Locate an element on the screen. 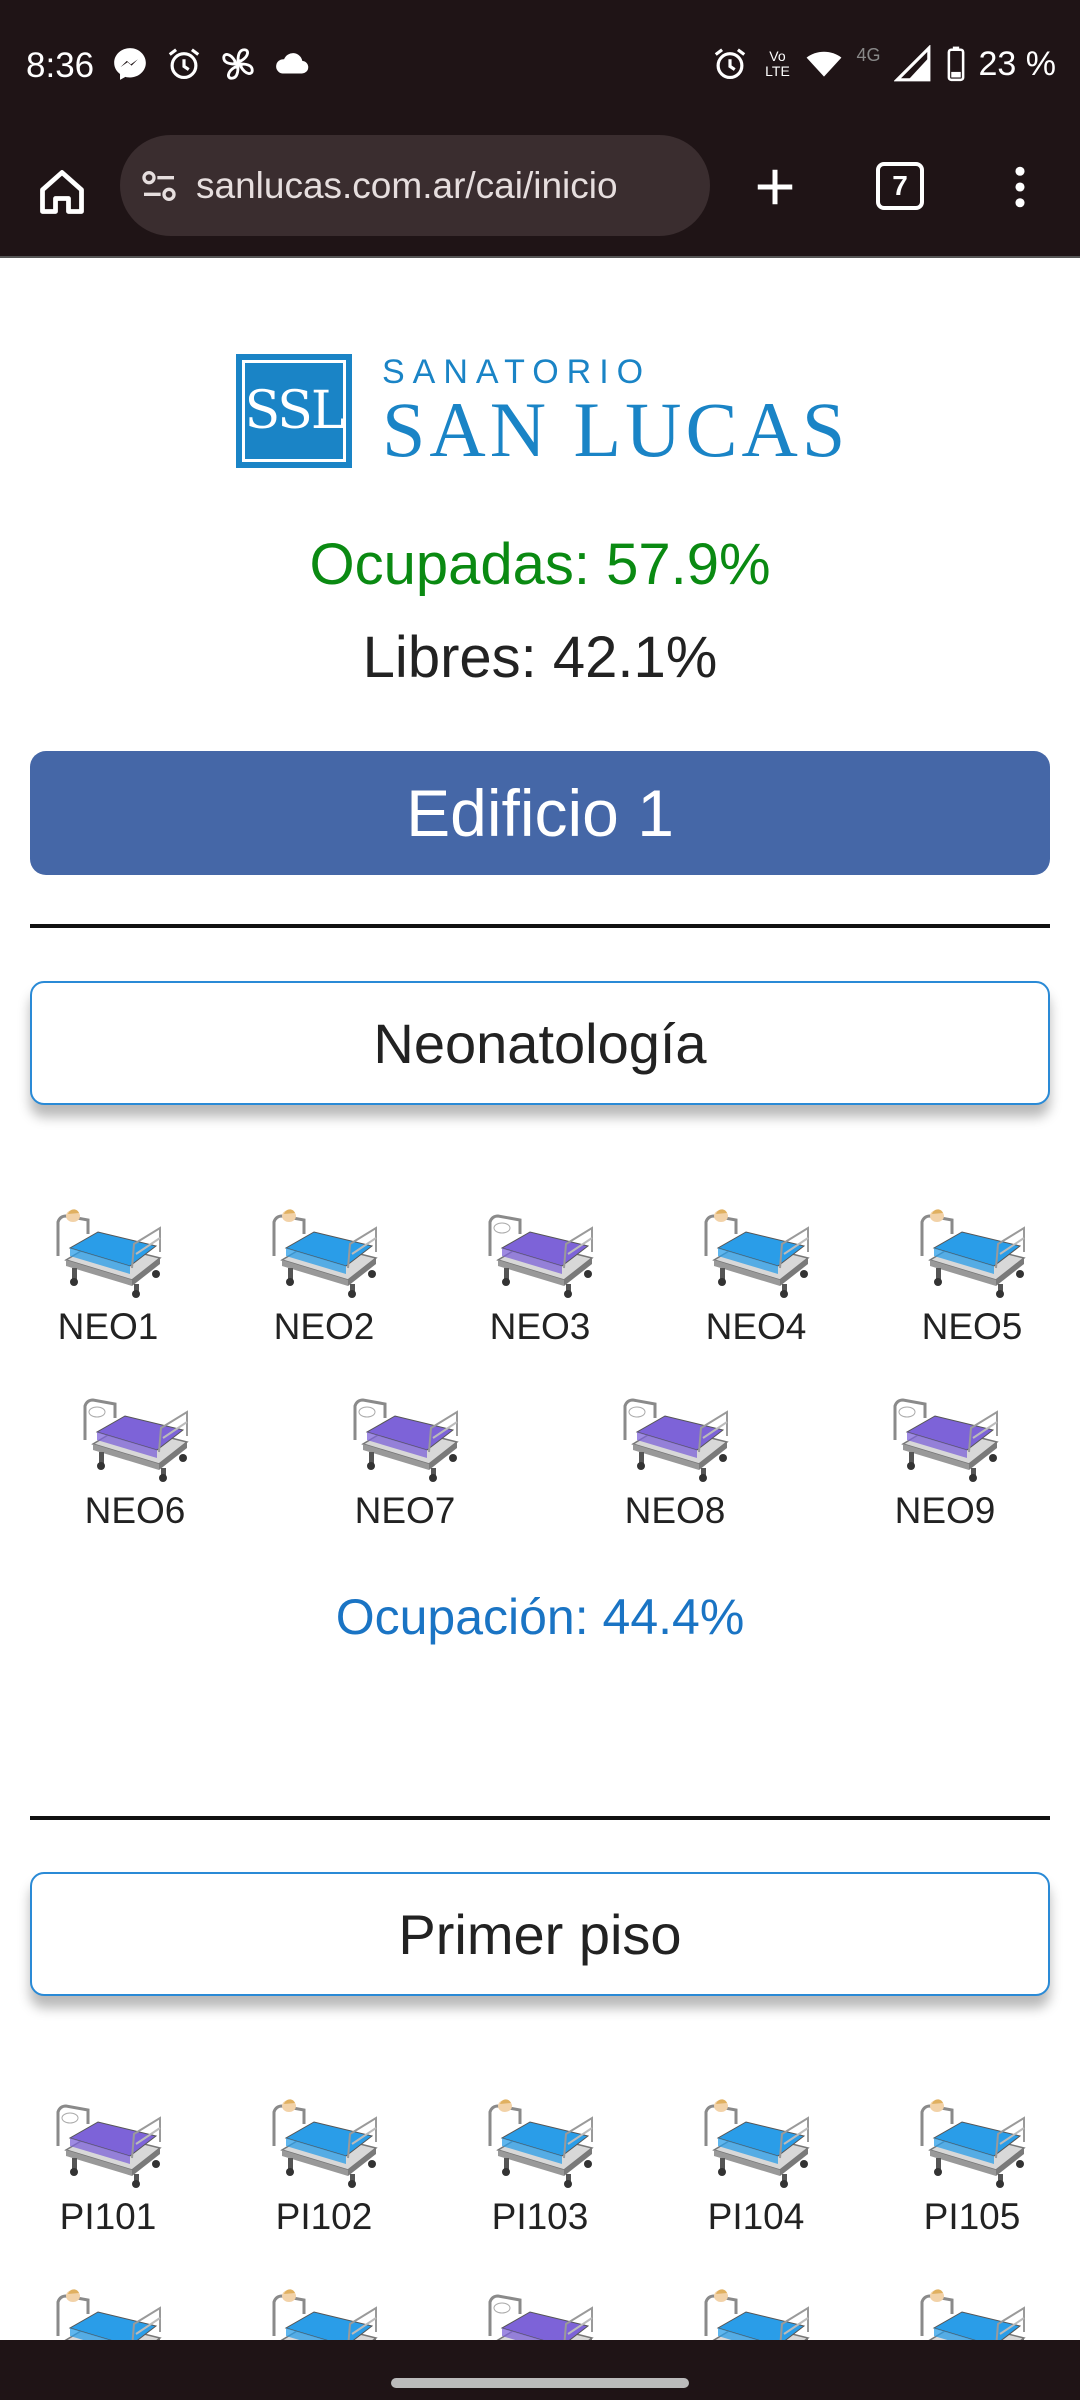 The height and width of the screenshot is (2400, 1080). bed-label: PI105 is located at coordinates (972, 2216).